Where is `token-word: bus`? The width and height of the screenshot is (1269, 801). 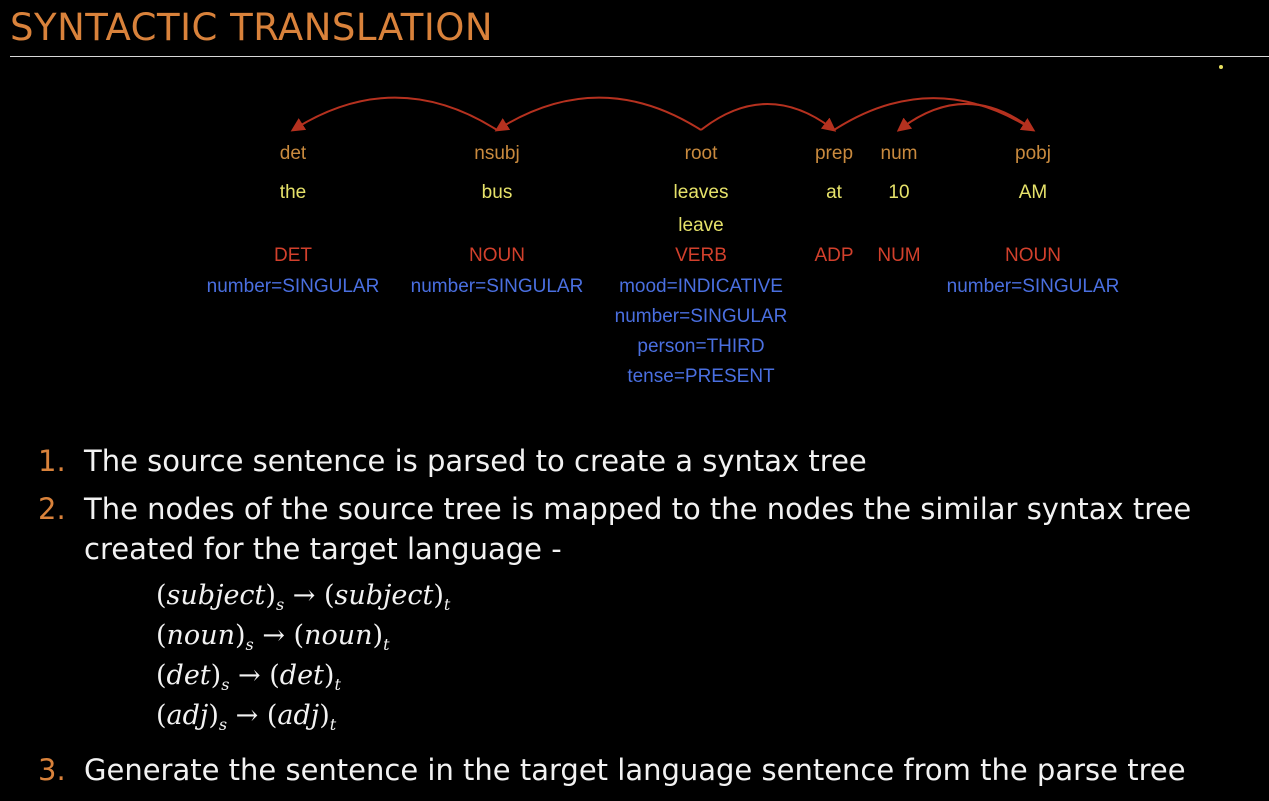
token-word: bus is located at coordinates (497, 192).